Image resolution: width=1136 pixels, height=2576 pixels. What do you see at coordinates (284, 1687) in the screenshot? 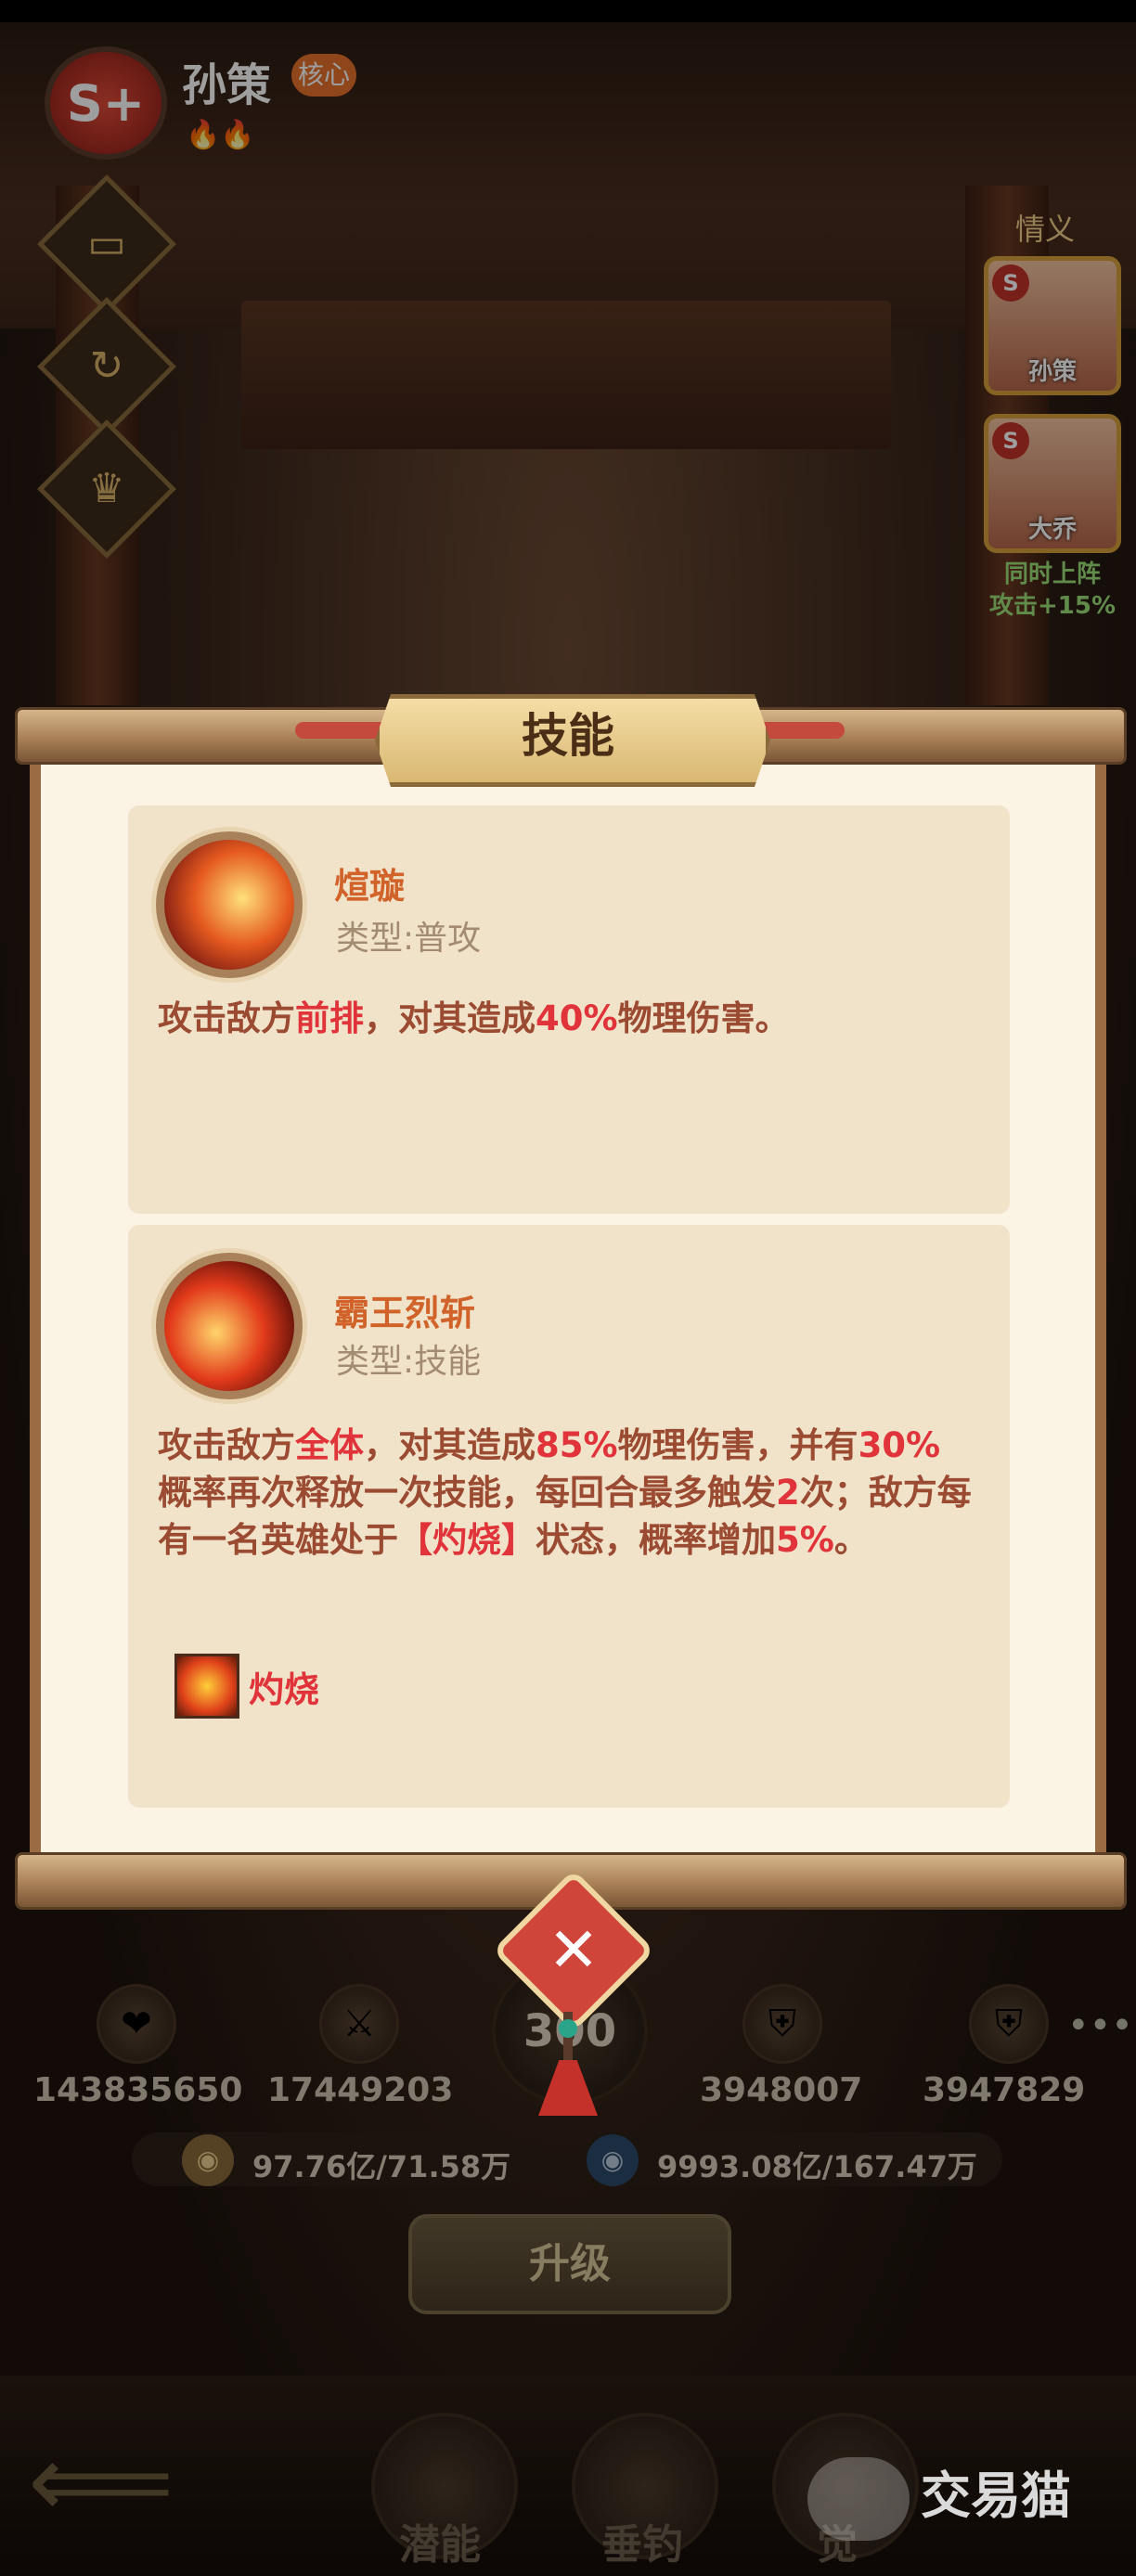
I see `burn-status-label: 灼烧` at bounding box center [284, 1687].